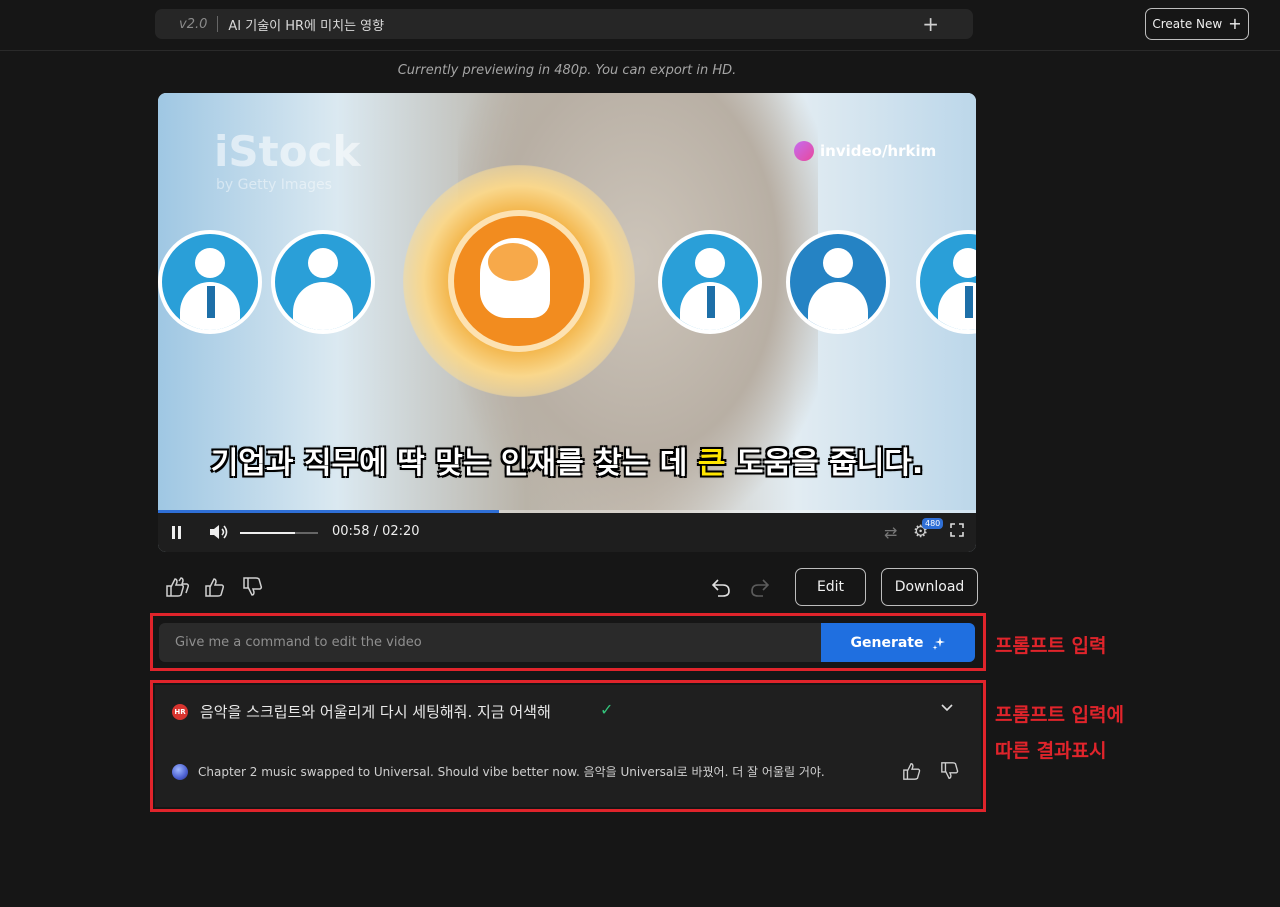  What do you see at coordinates (938, 643) in the screenshot?
I see `sparkle-icon` at bounding box center [938, 643].